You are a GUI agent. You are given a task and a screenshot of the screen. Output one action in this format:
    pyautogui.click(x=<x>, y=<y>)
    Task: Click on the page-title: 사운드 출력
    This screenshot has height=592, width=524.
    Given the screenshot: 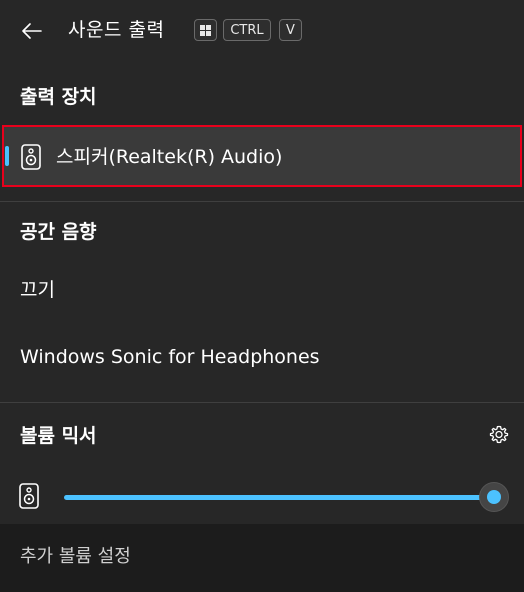 What is the action you would take?
    pyautogui.click(x=116, y=30)
    